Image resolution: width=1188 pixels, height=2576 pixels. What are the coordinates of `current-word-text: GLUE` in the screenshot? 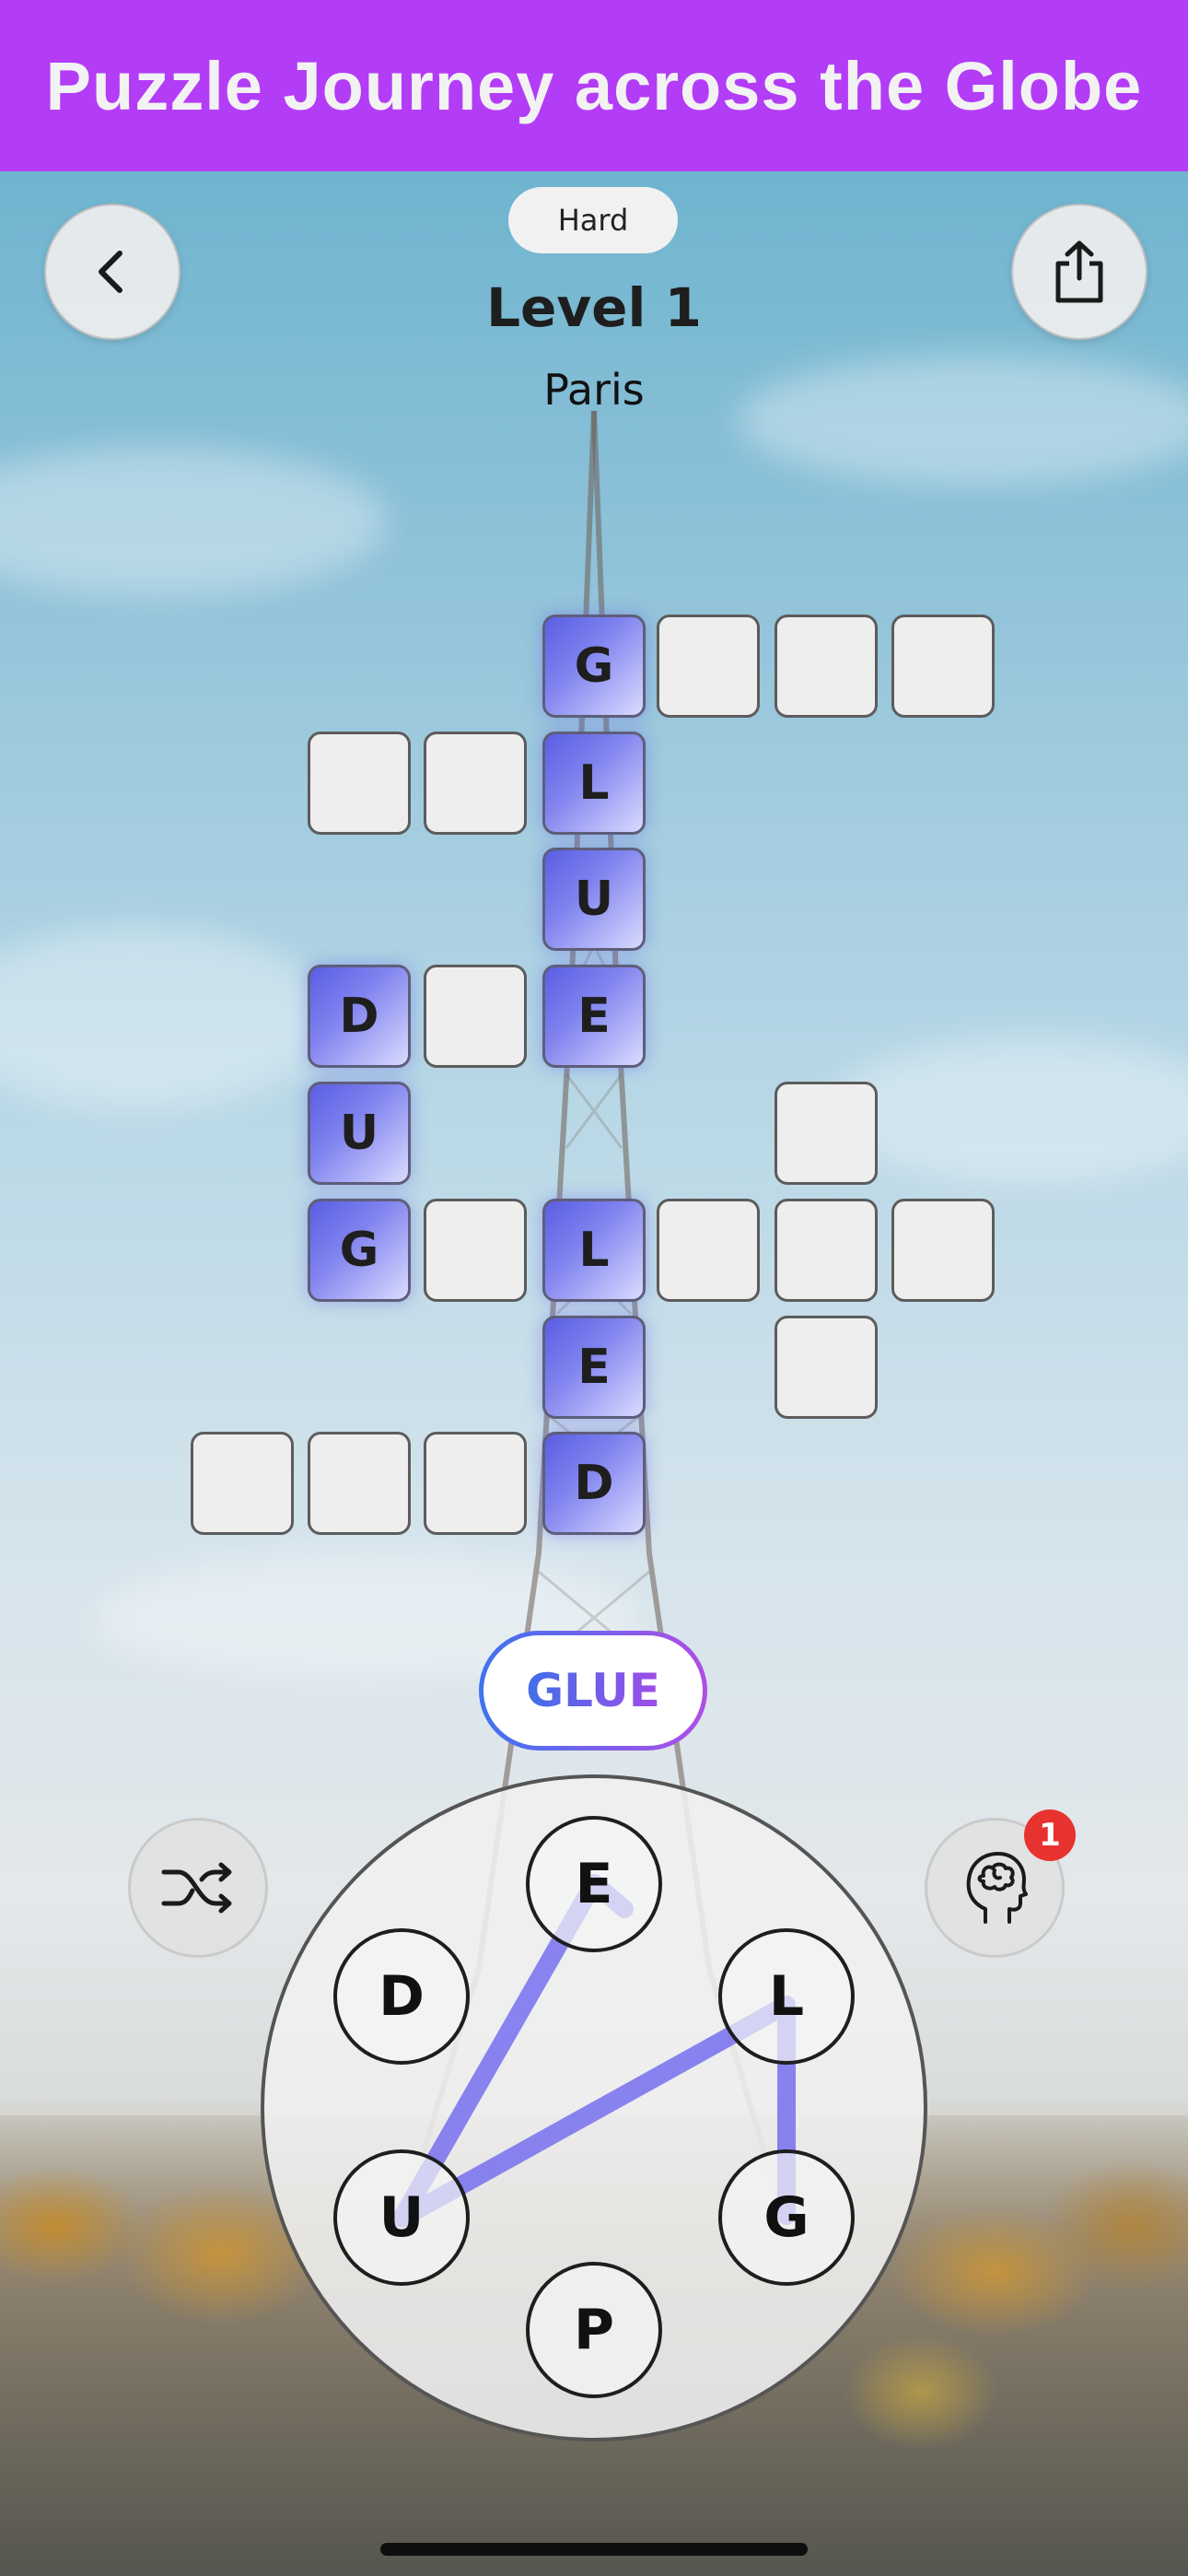 It's located at (593, 1690).